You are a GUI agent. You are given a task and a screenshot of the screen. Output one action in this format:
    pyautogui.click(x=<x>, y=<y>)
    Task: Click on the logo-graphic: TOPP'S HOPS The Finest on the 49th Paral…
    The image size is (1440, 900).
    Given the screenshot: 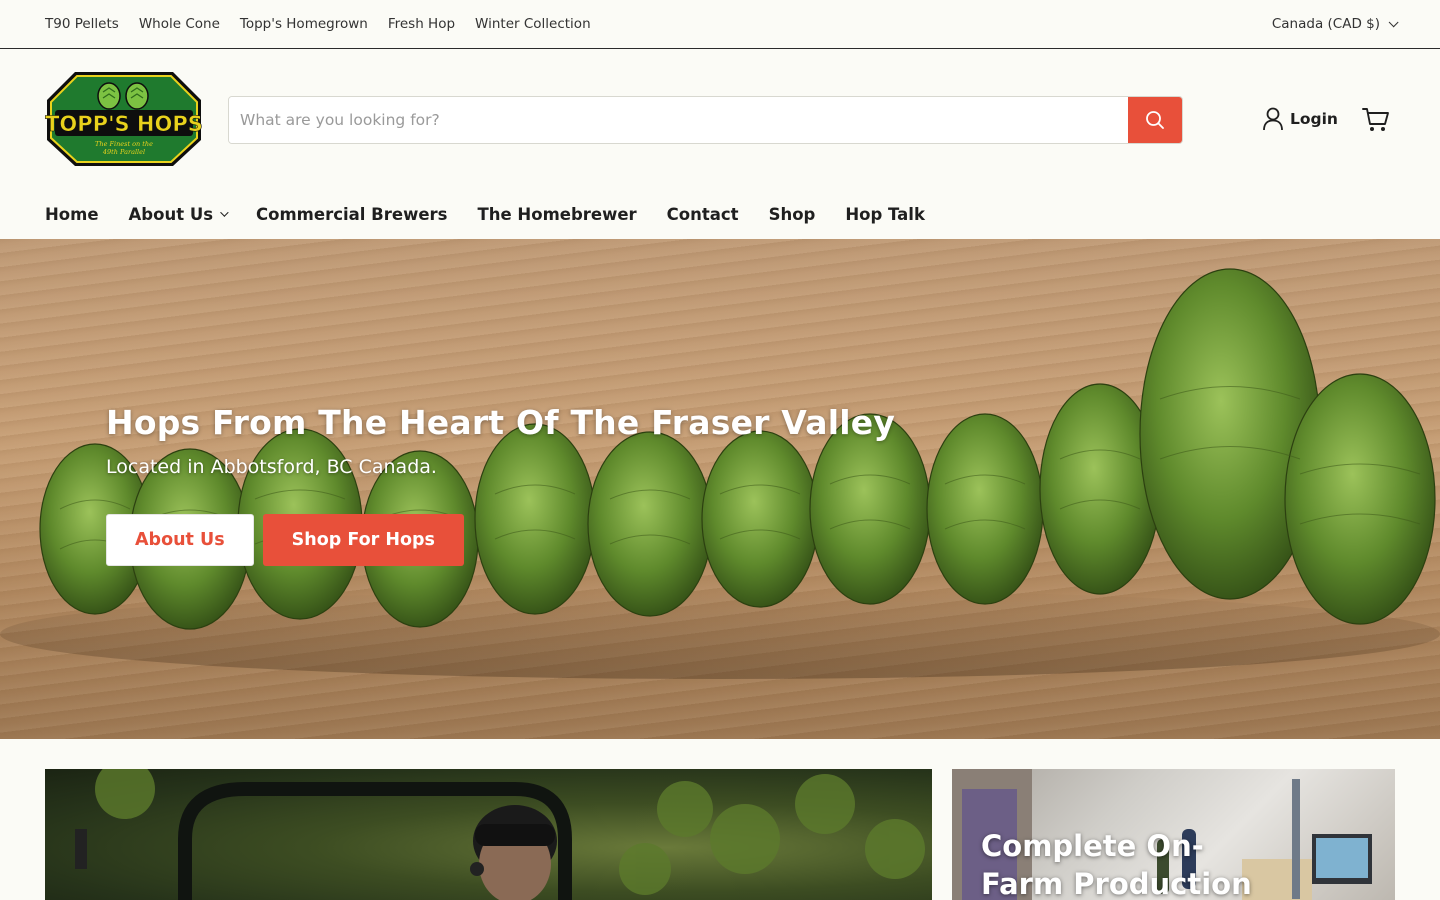 What is the action you would take?
    pyautogui.click(x=124, y=119)
    